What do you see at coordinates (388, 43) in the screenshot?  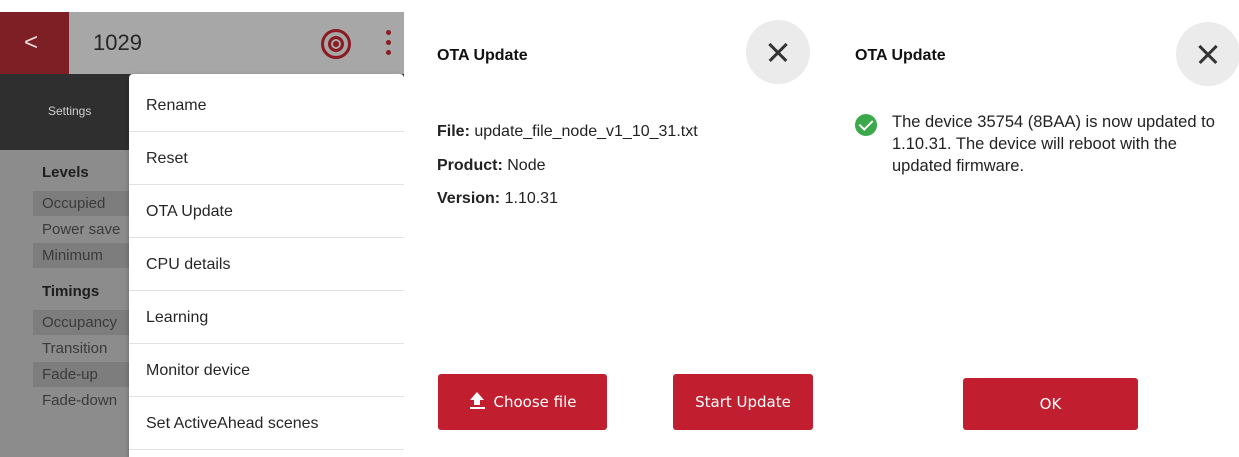 I see `more-vertical-icon` at bounding box center [388, 43].